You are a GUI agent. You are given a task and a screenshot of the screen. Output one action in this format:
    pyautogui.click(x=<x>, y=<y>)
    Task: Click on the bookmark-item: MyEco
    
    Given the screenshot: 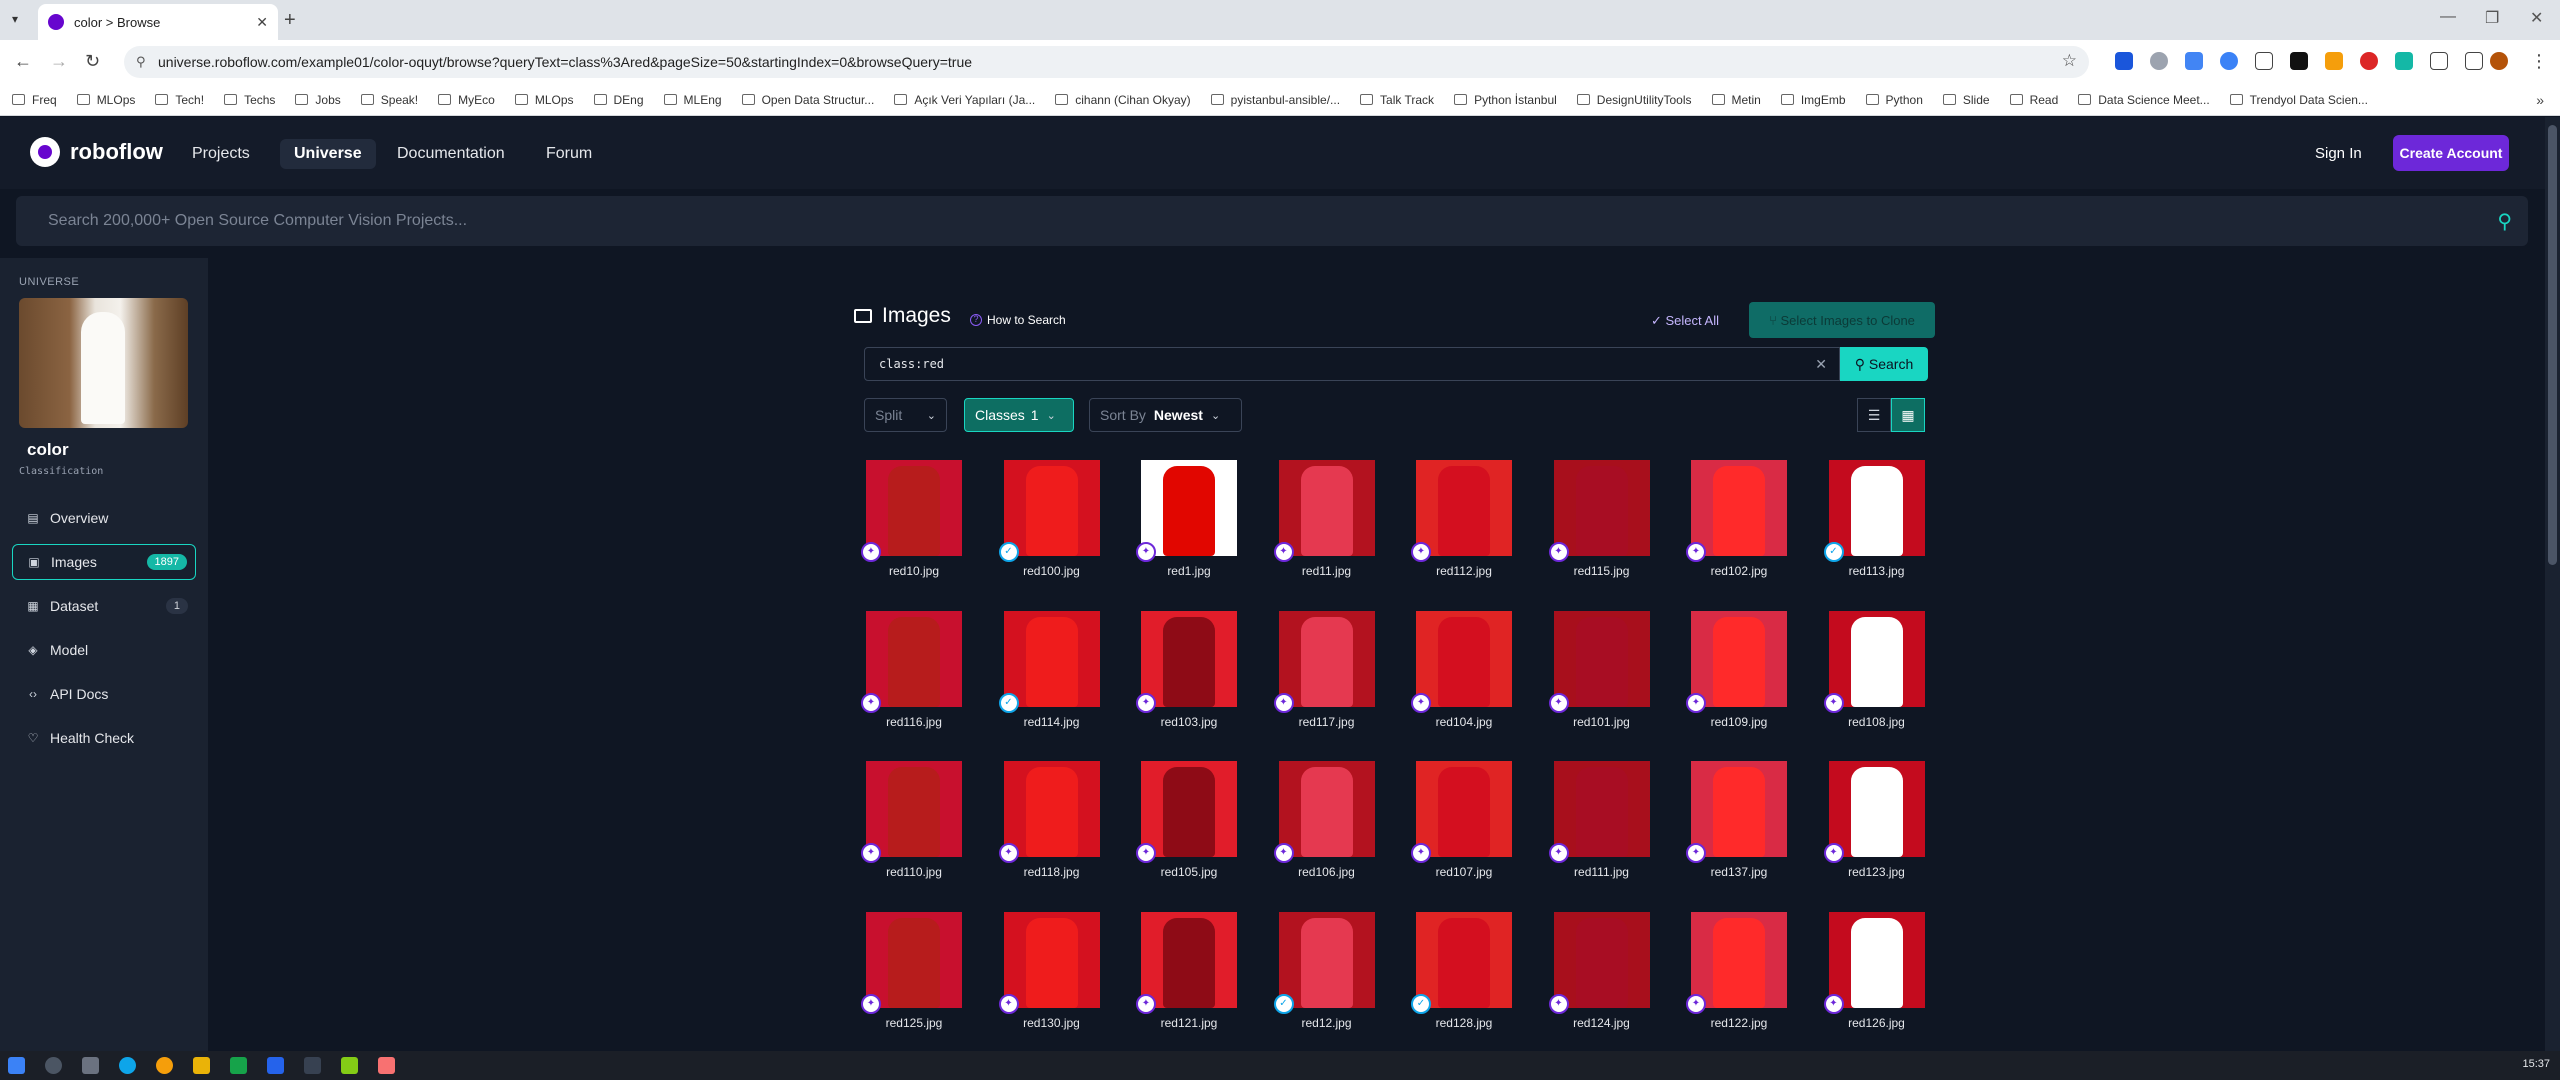 What is the action you would take?
    pyautogui.click(x=466, y=100)
    